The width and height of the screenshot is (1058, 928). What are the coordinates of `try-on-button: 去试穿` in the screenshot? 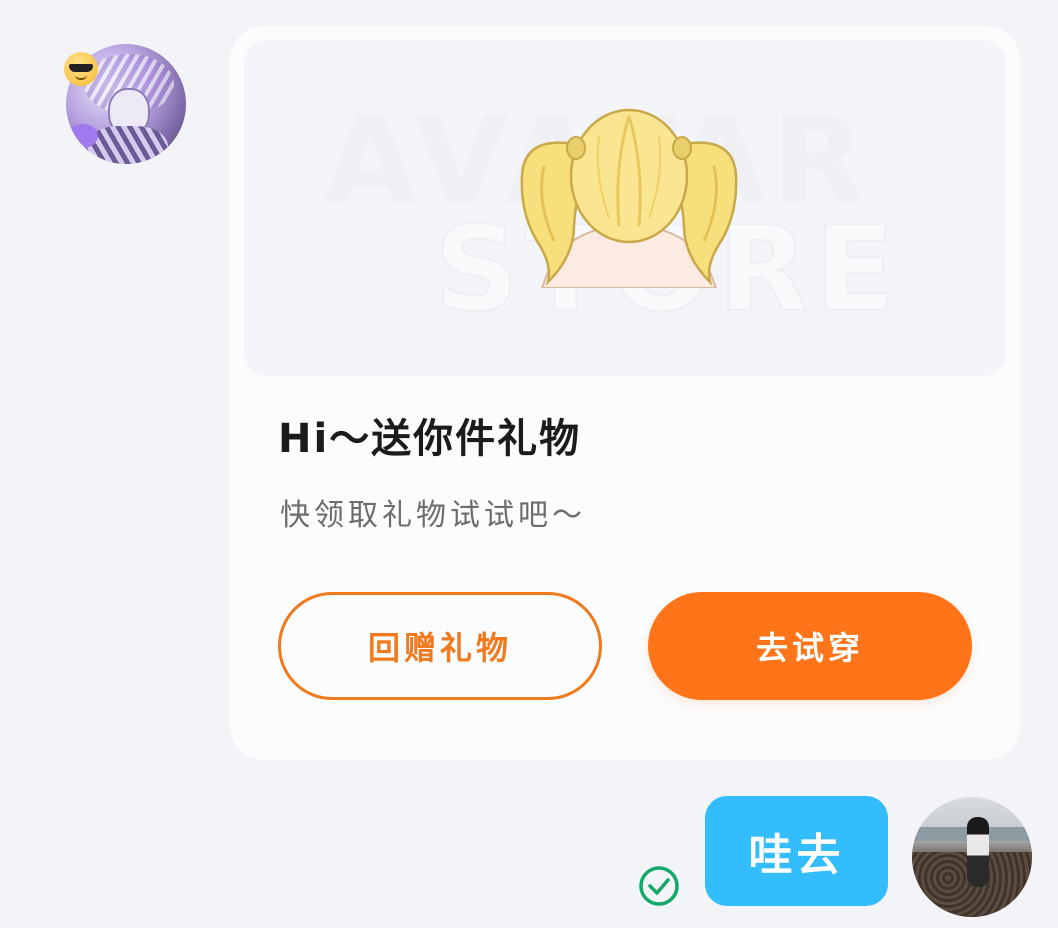 It's located at (810, 646).